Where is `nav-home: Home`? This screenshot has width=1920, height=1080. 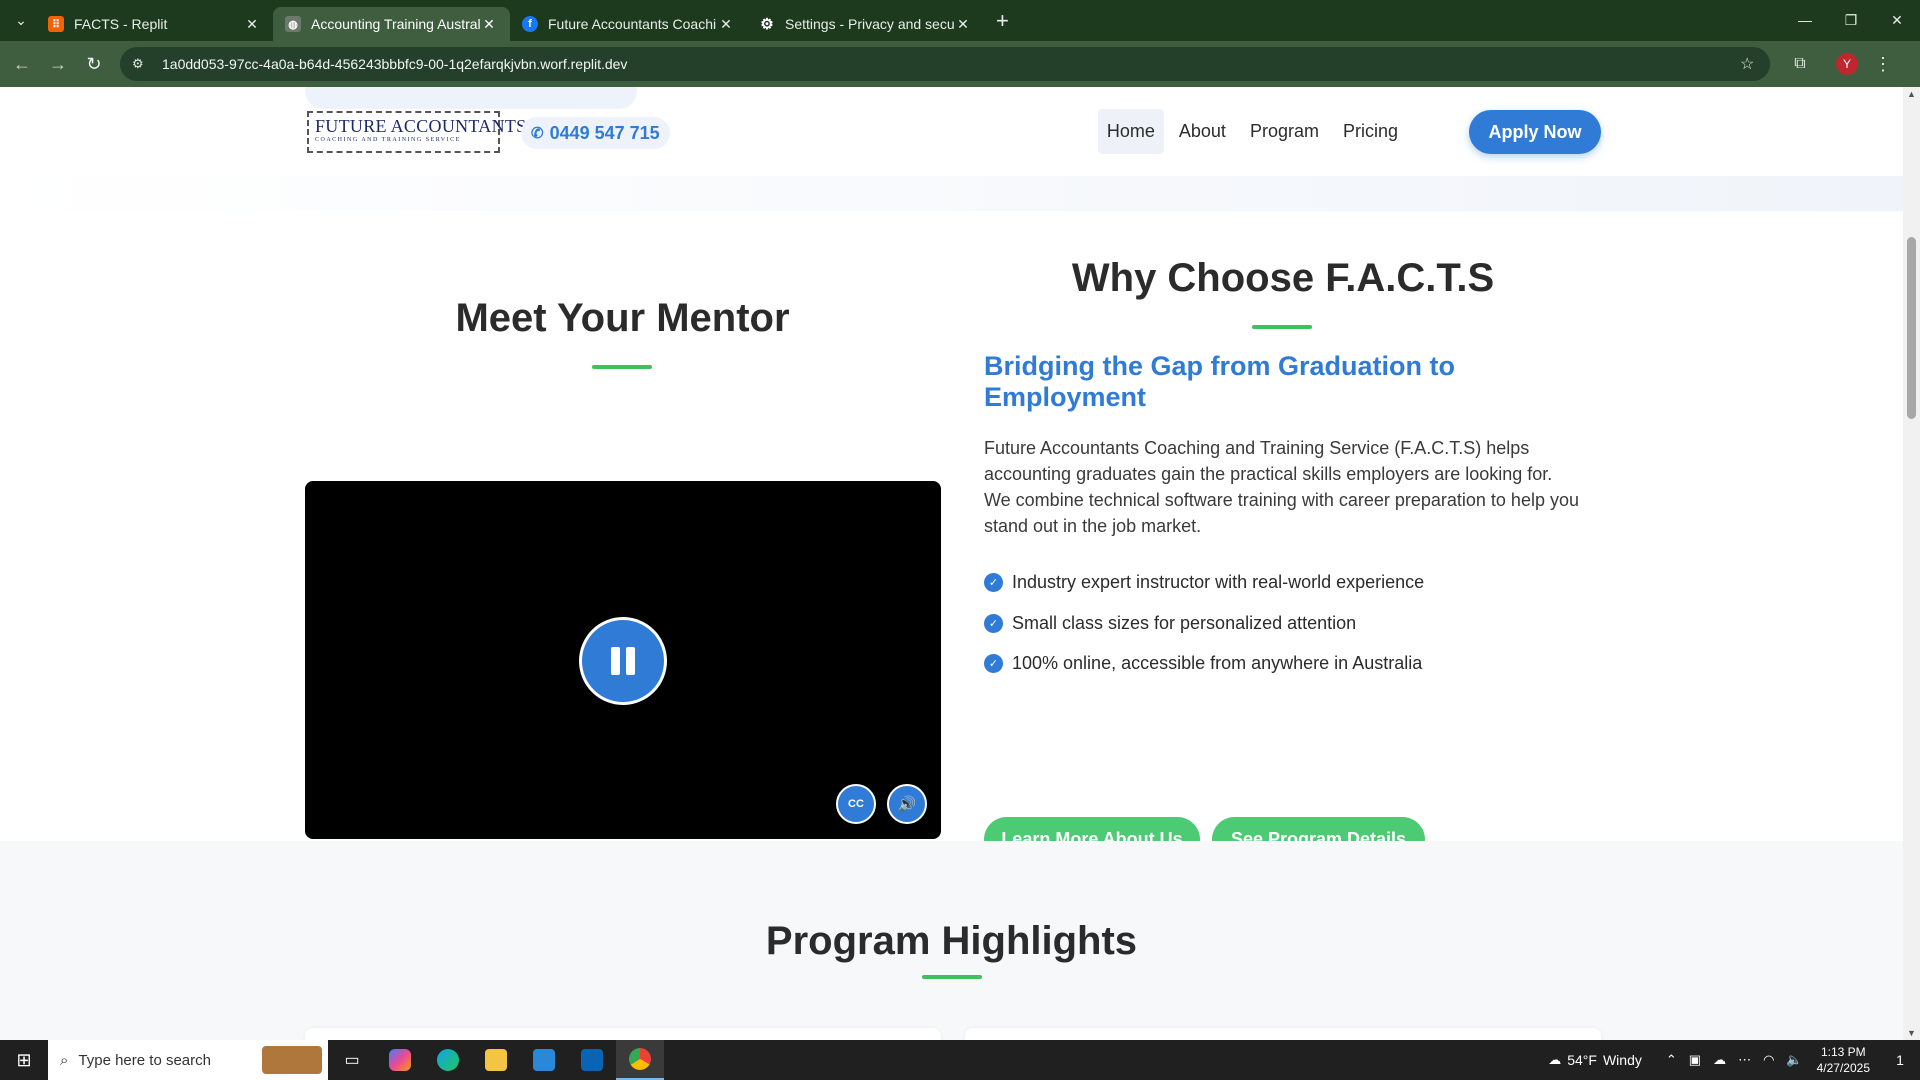 nav-home: Home is located at coordinates (1130, 131).